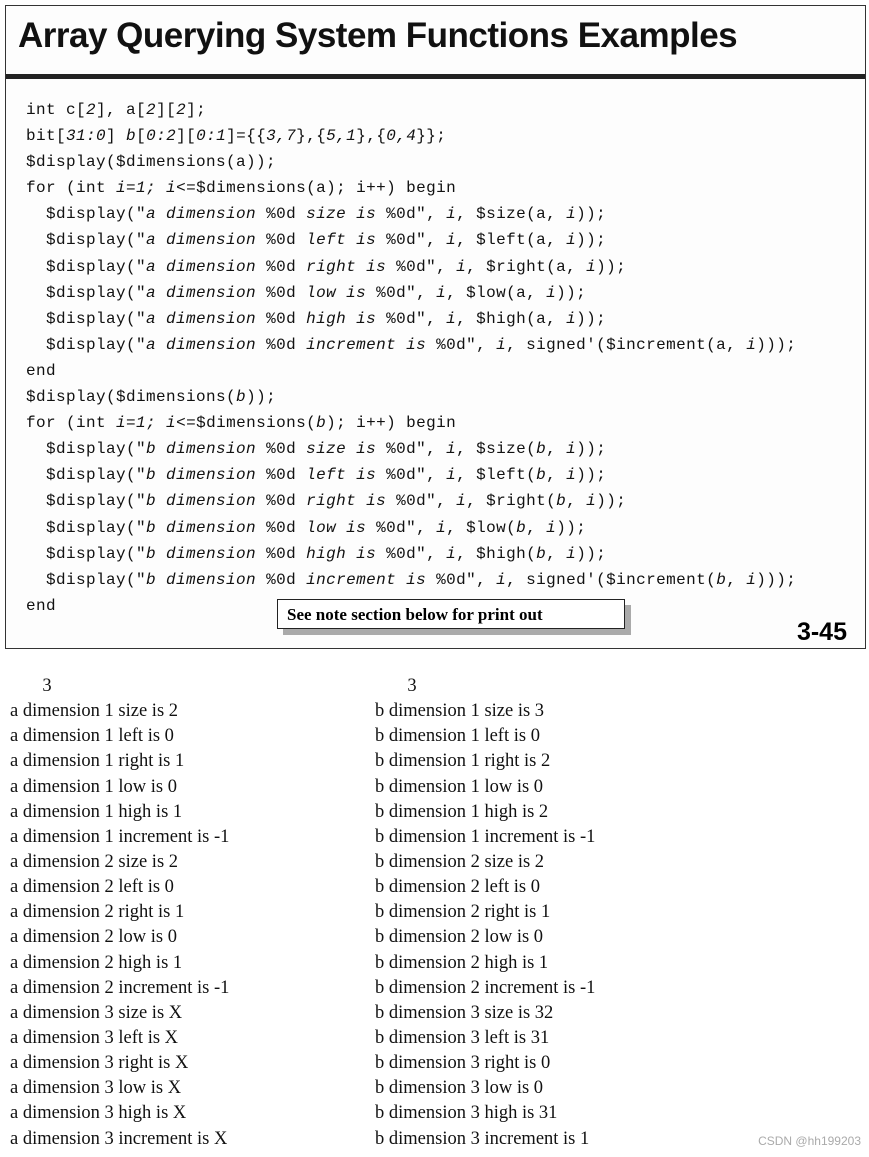 Image resolution: width=869 pixels, height=1157 pixels. What do you see at coordinates (457, 887) in the screenshot?
I see `output-line: b dimension 2 left is 0` at bounding box center [457, 887].